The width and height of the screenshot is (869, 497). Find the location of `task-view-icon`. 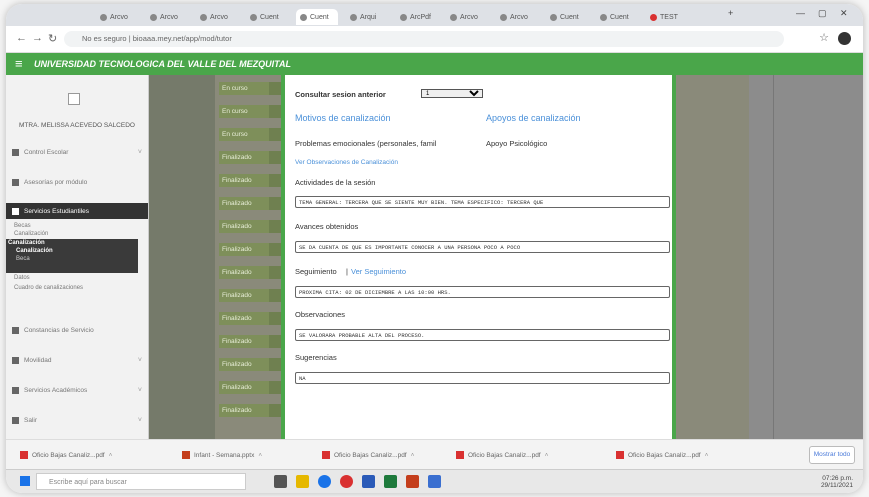

task-view-icon is located at coordinates (280, 481).